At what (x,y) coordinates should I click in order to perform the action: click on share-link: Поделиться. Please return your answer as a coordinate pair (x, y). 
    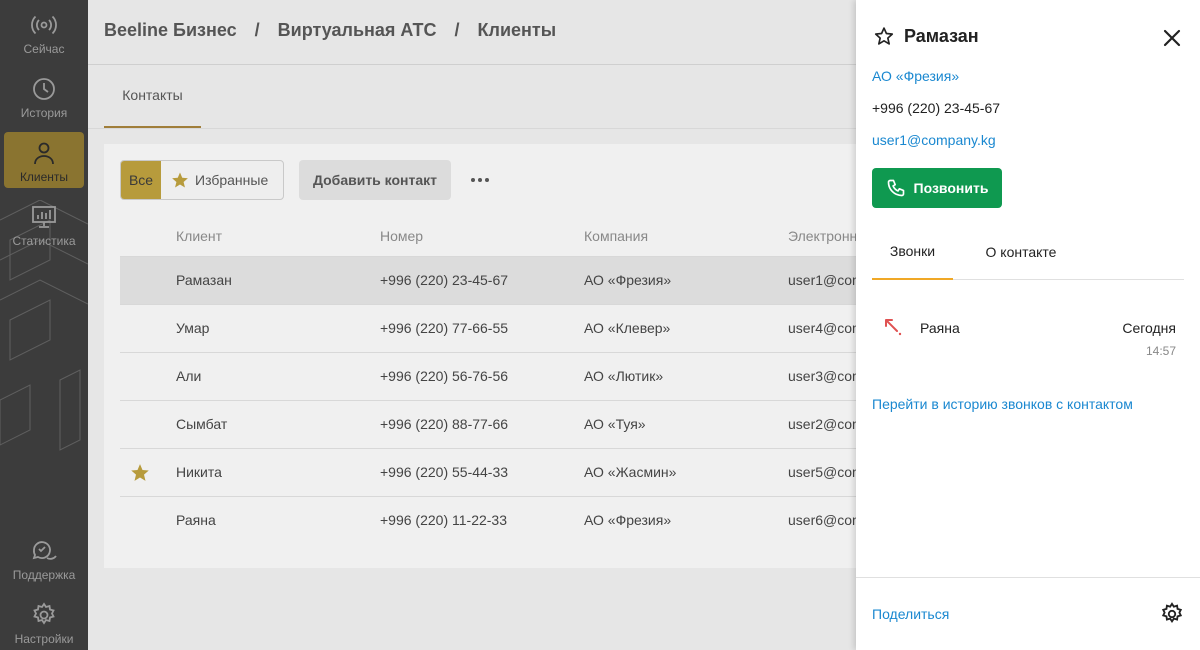
    Looking at the image, I should click on (910, 614).